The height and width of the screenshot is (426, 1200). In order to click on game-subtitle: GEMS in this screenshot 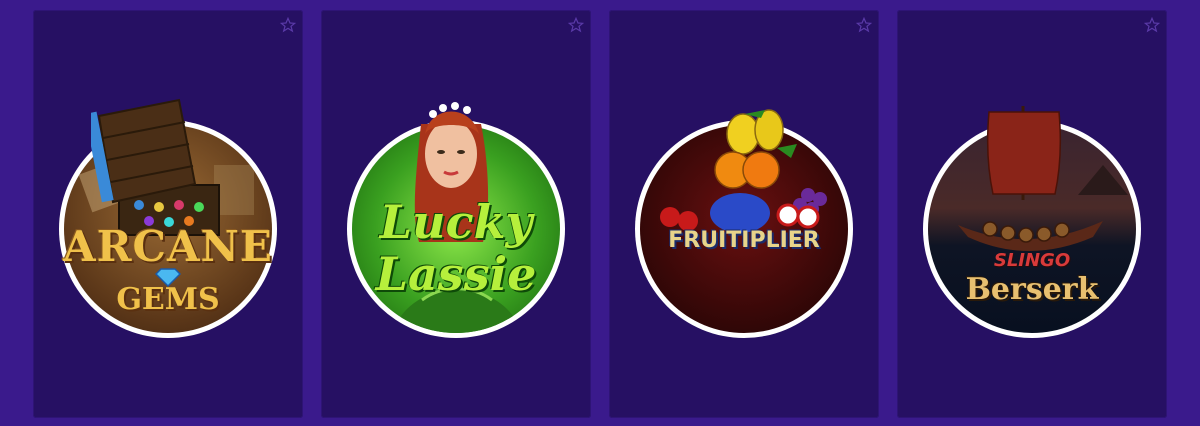, I will do `click(168, 299)`.